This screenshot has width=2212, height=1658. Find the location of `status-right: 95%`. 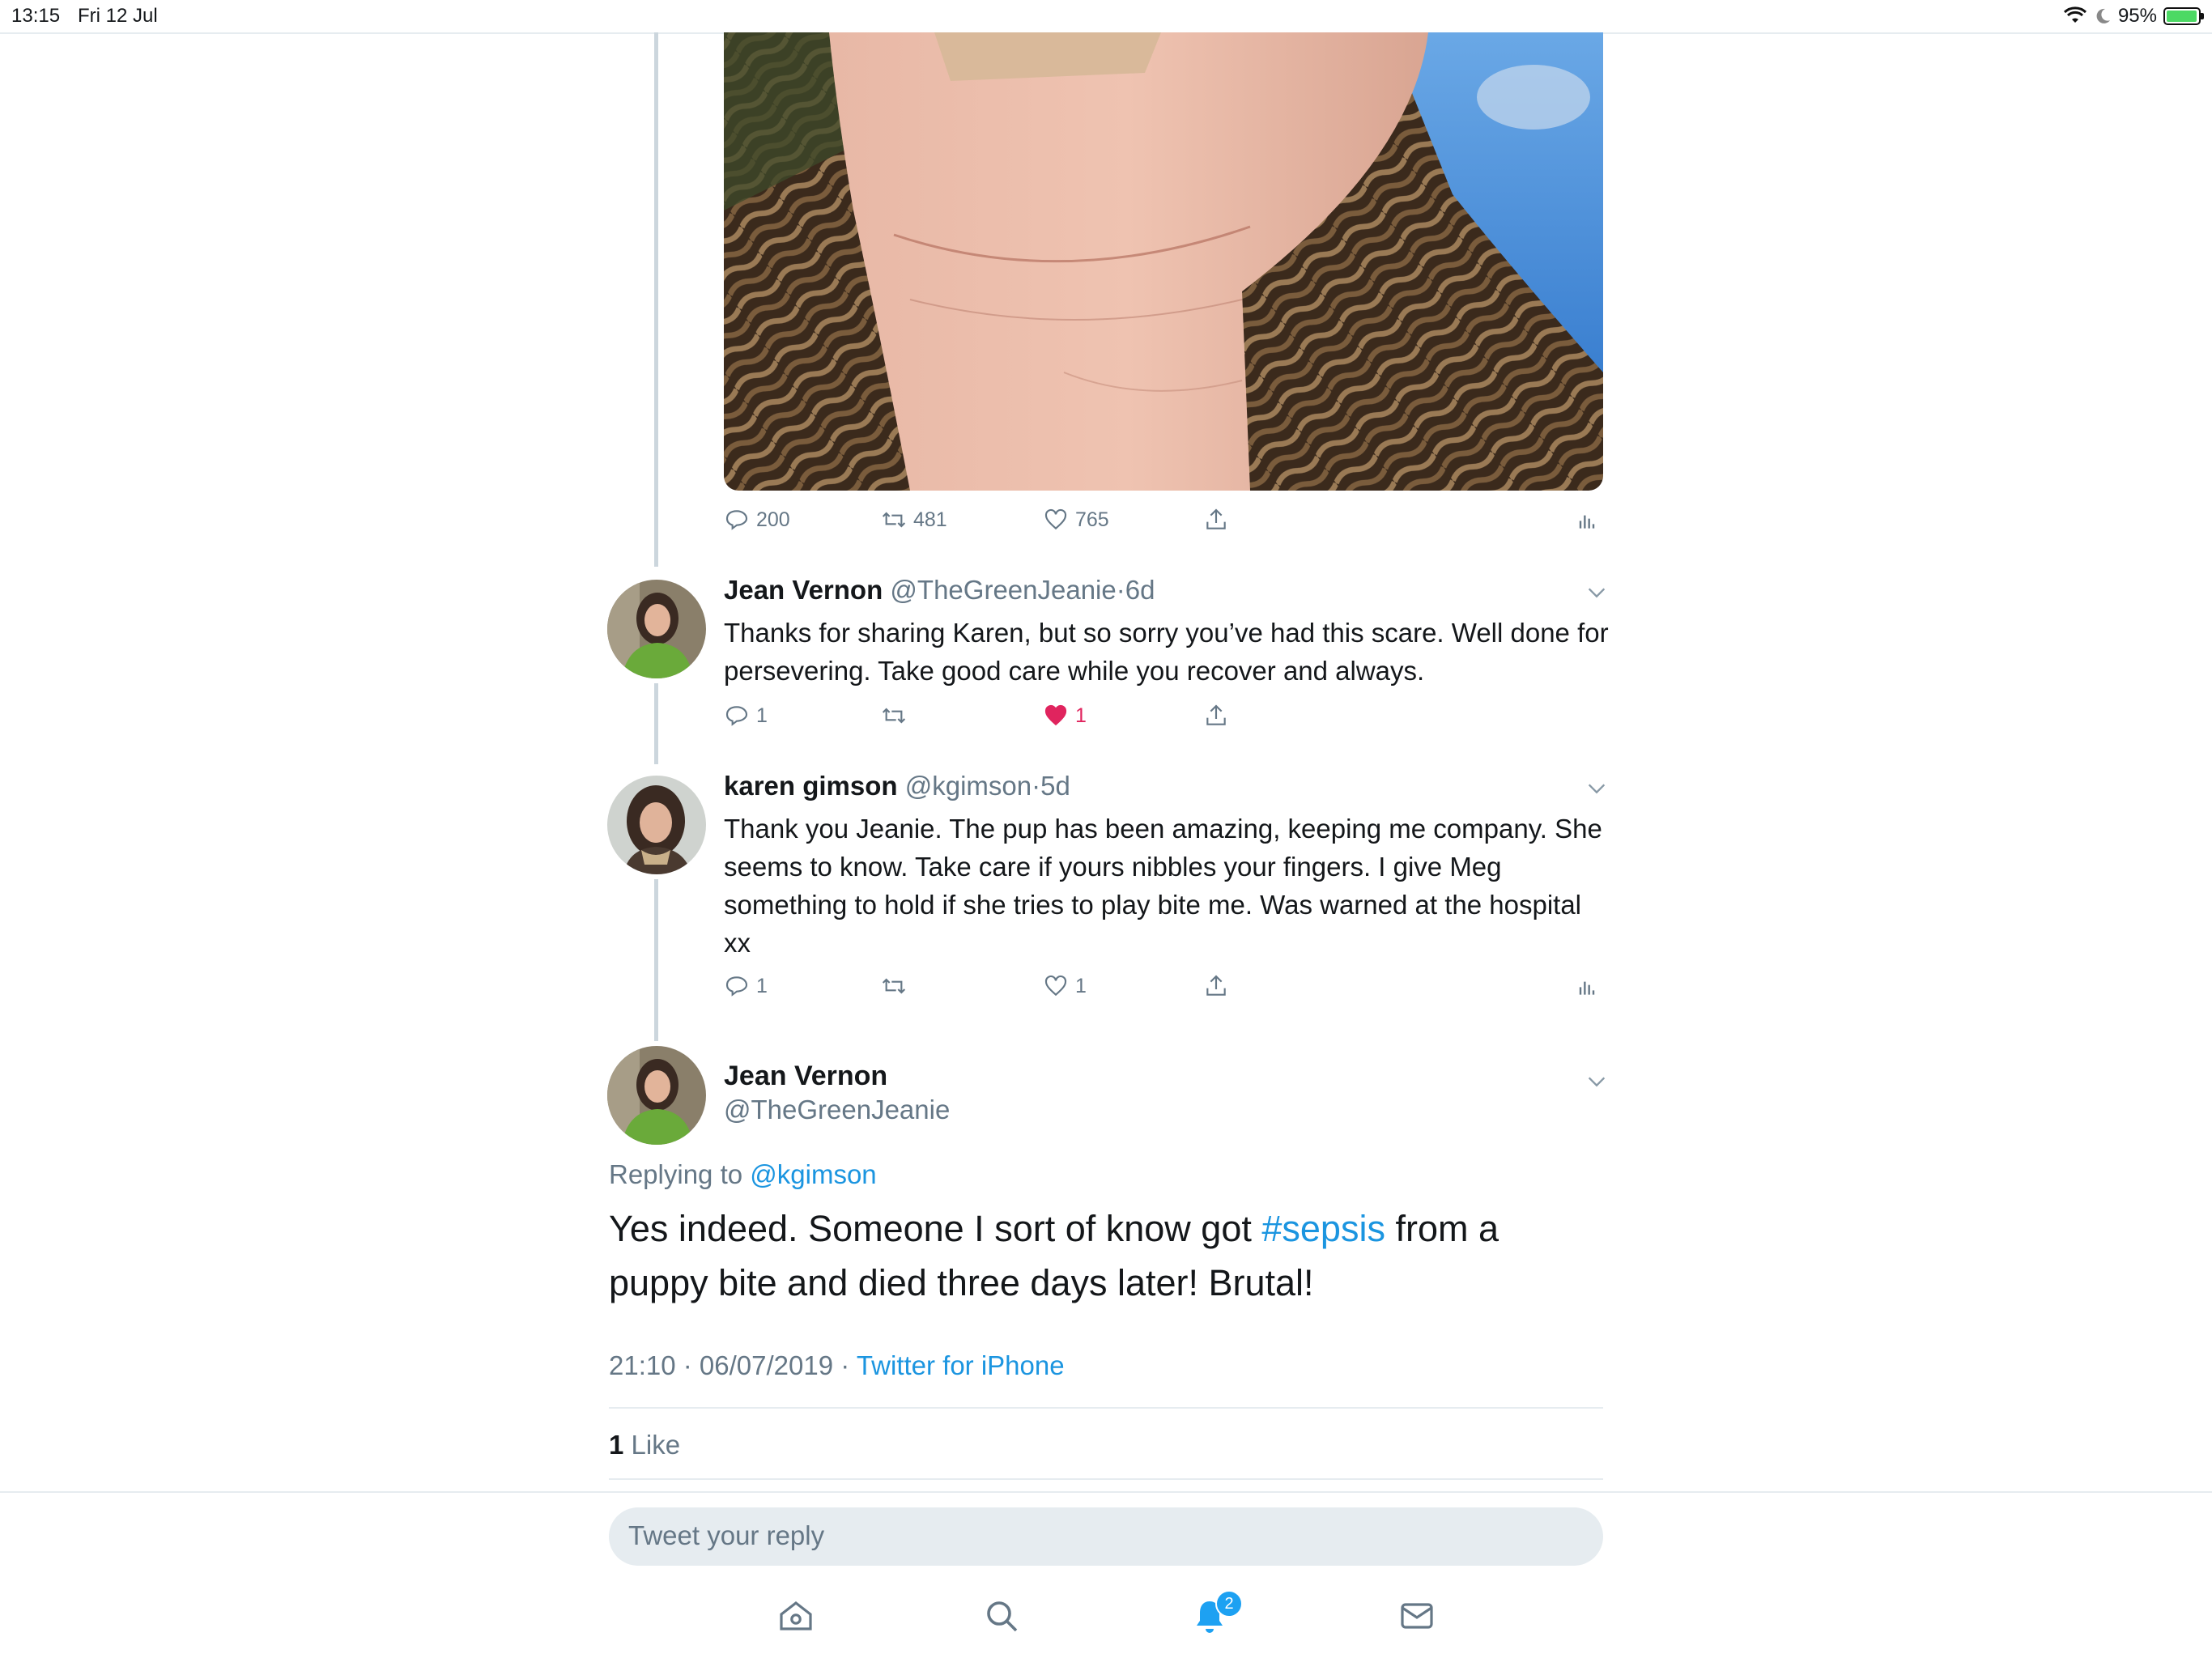

status-right: 95% is located at coordinates (2133, 16).